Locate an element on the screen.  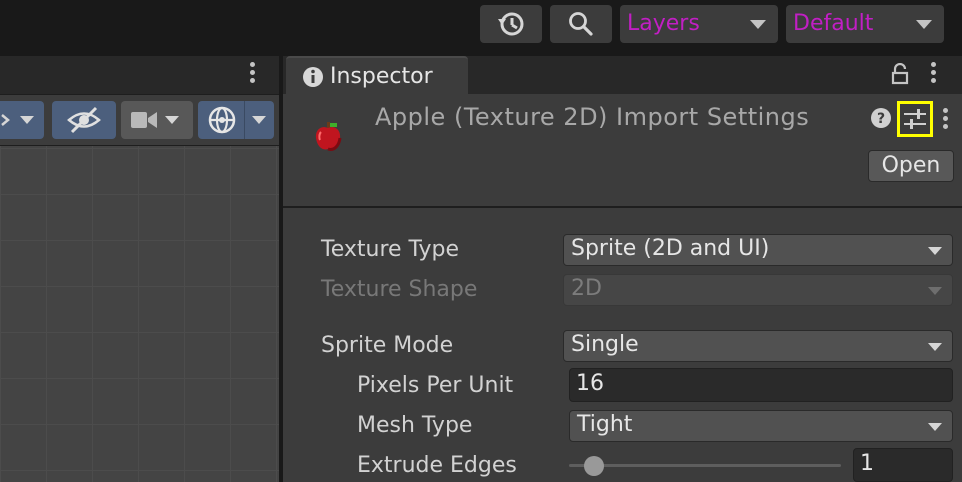
pixels-per-unit-value: 16 is located at coordinates (590, 383).